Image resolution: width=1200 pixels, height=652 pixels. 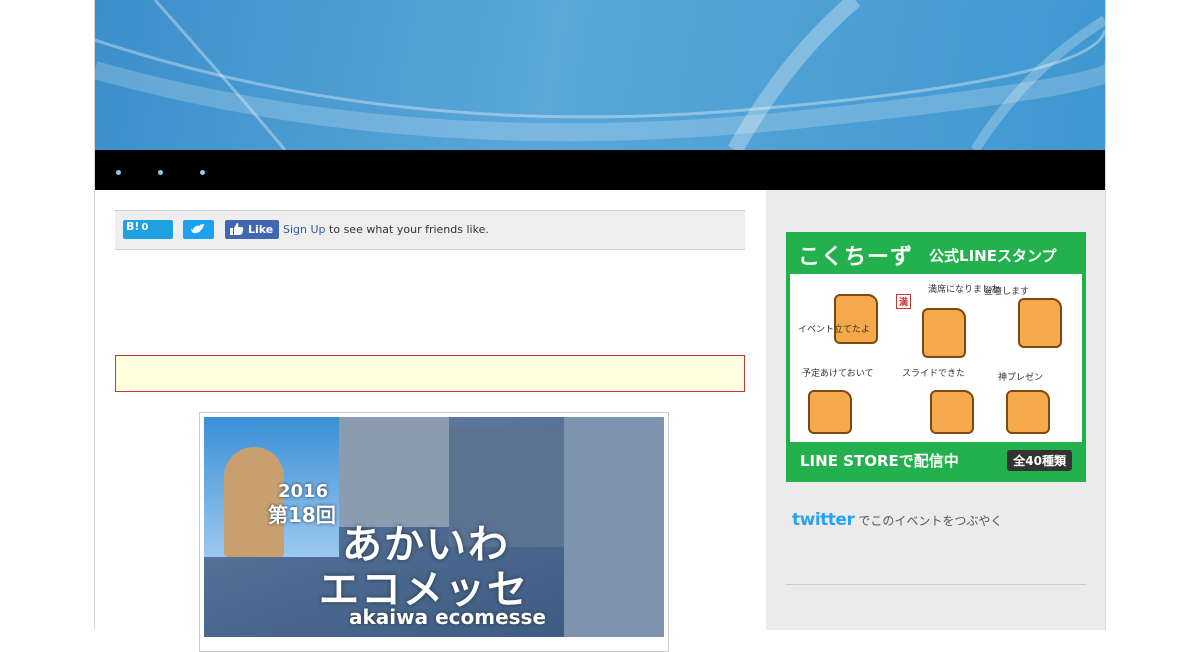 What do you see at coordinates (133, 226) in the screenshot?
I see `hatena-label: B!` at bounding box center [133, 226].